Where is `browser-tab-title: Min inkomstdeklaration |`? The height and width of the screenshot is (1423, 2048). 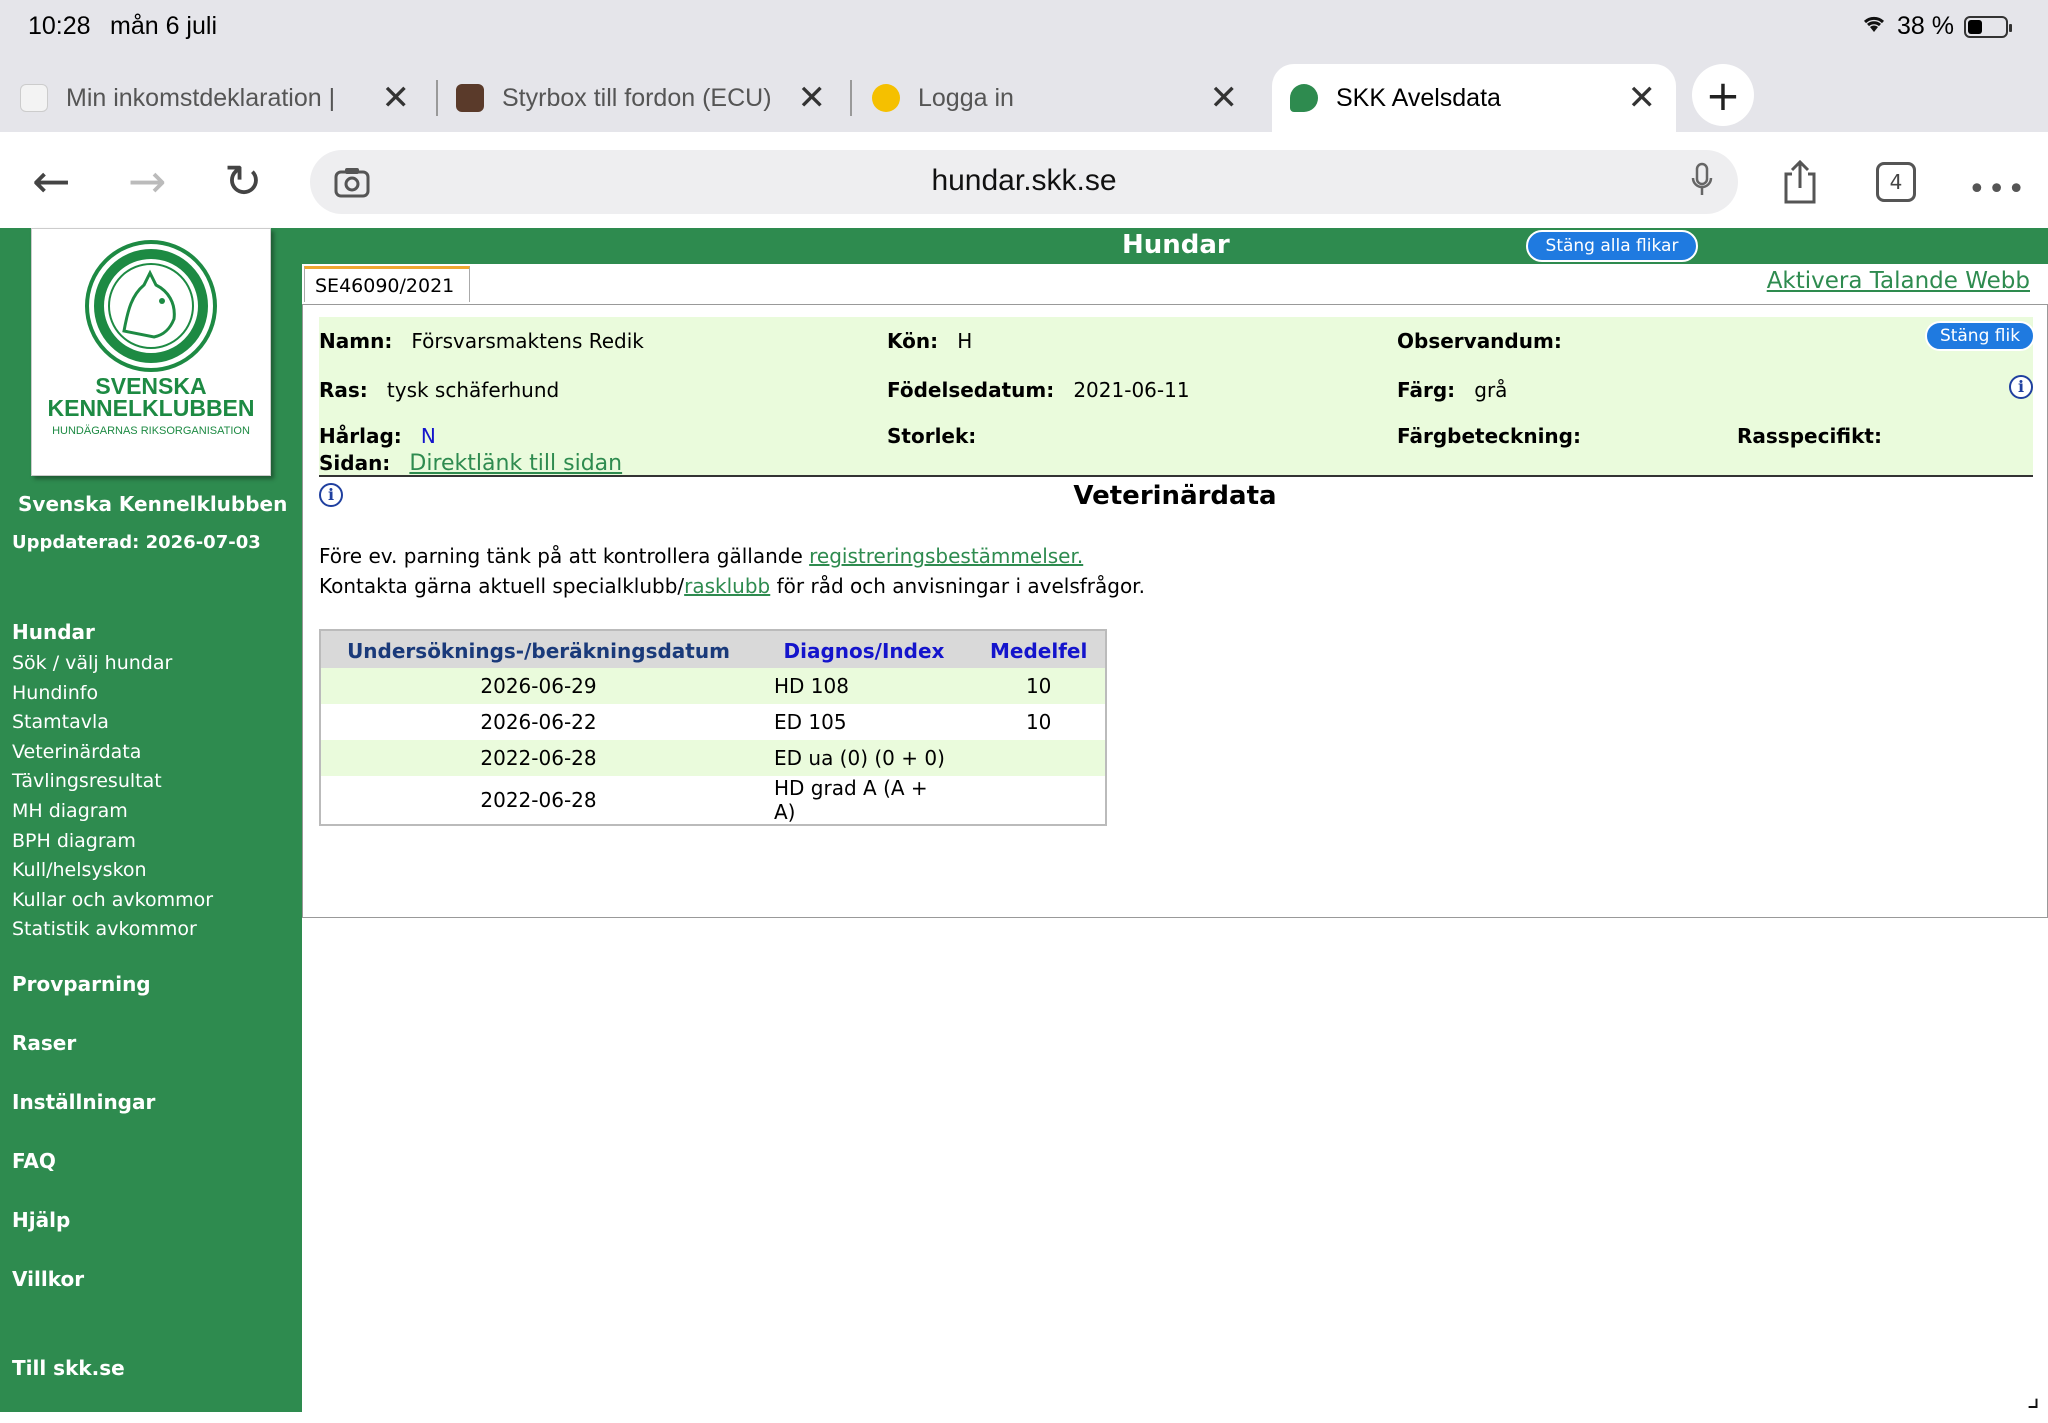 browser-tab-title: Min inkomstdeklaration | is located at coordinates (201, 97).